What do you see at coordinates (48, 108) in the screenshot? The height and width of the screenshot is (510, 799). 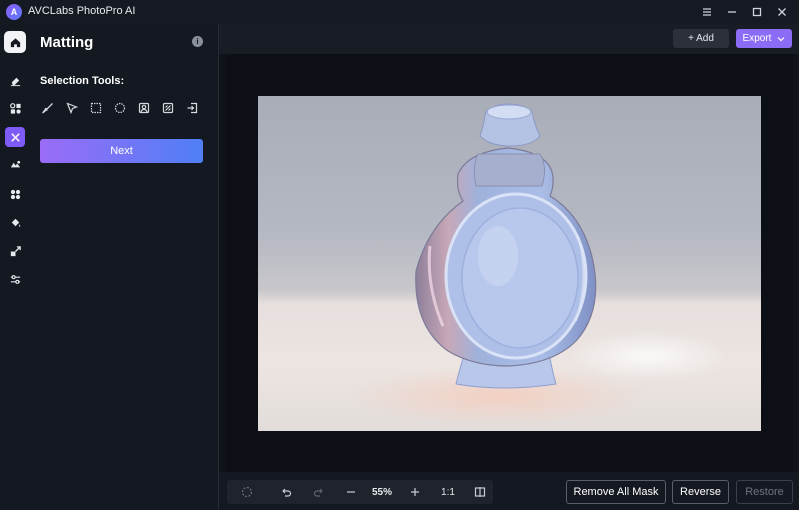 I see `brush-icon` at bounding box center [48, 108].